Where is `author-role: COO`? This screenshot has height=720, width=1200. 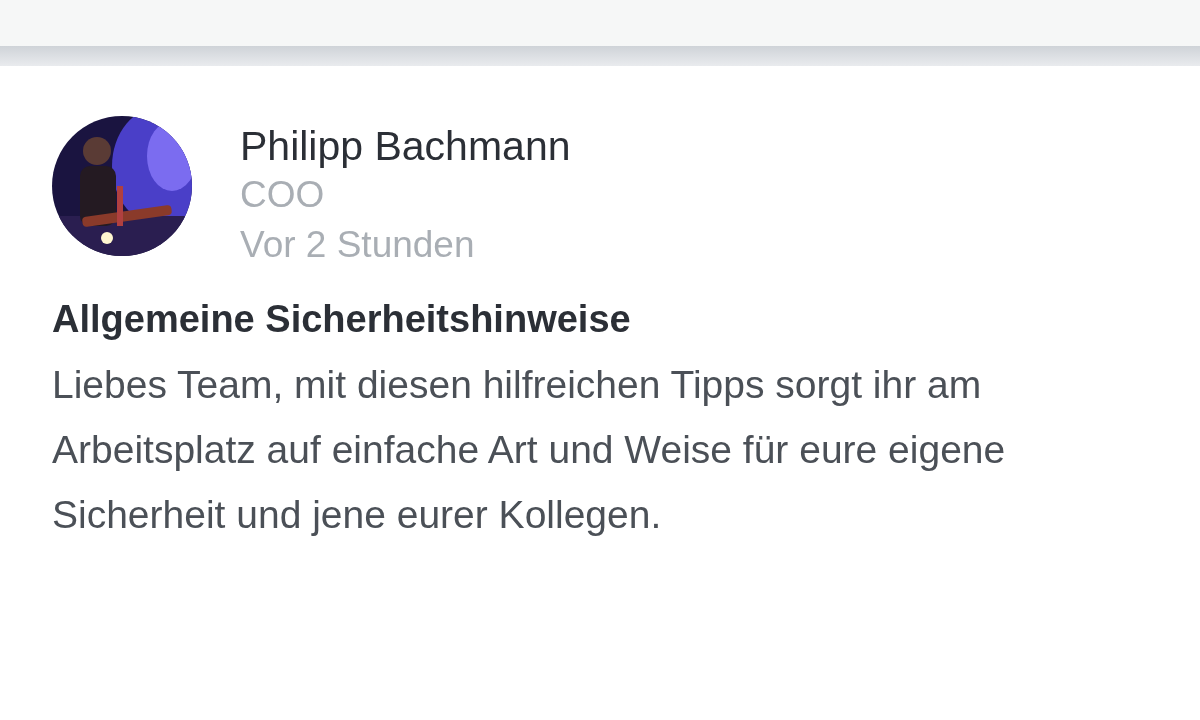
author-role: COO is located at coordinates (283, 195).